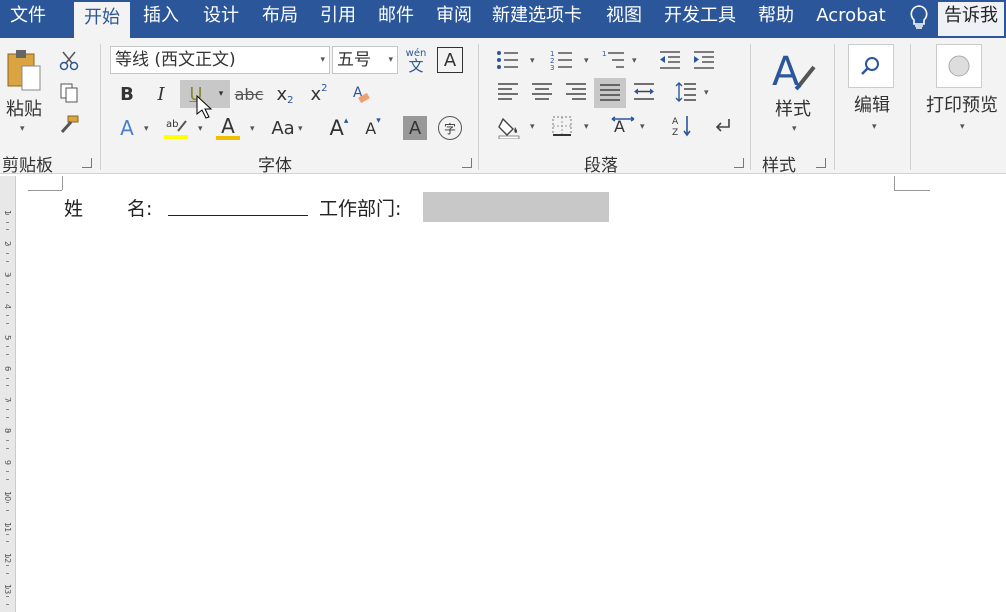  Describe the element at coordinates (959, 66) in the screenshot. I see `print-preview-icon` at that location.